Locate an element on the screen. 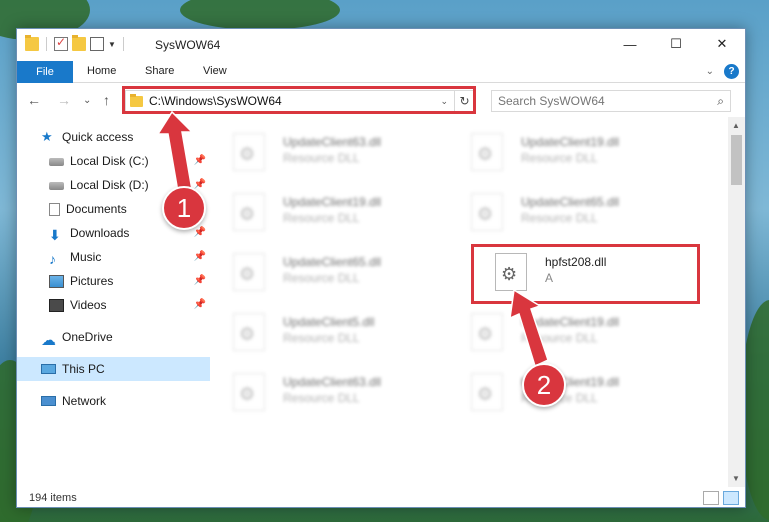 This screenshot has height=522, width=769. ribbon-right-controls: ⌄ ? is located at coordinates (722, 71).